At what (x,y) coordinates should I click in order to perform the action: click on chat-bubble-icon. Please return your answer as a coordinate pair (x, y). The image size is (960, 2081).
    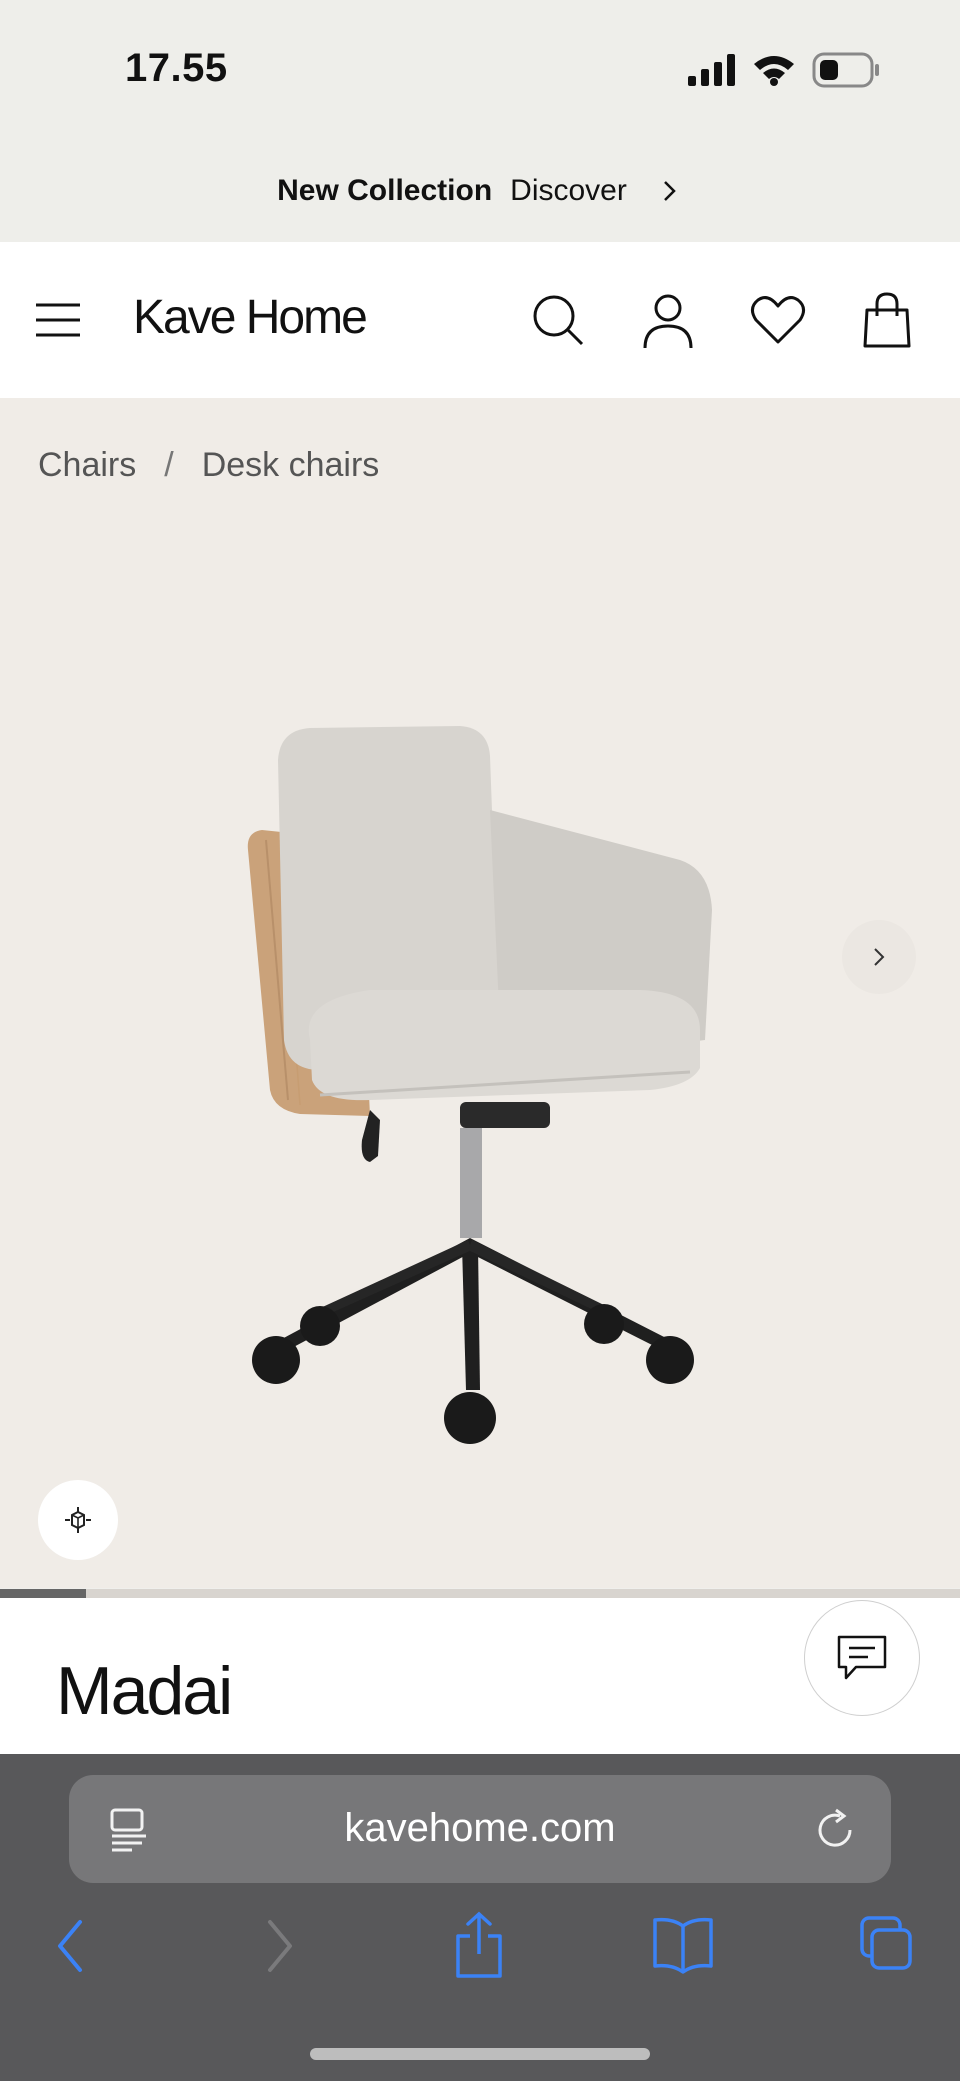
    Looking at the image, I should click on (862, 1657).